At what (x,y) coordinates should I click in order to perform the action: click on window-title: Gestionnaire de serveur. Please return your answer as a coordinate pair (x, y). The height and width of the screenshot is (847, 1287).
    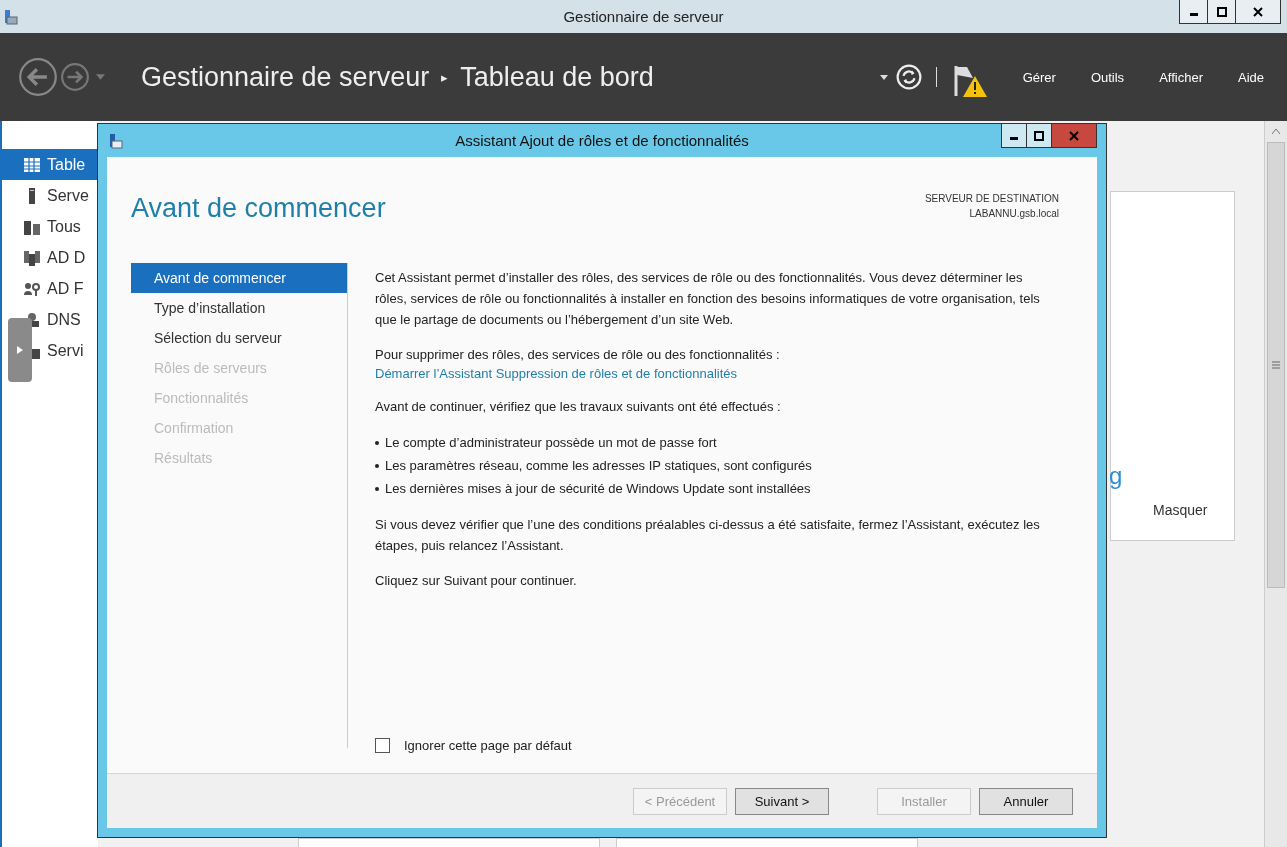
    Looking at the image, I should click on (643, 16).